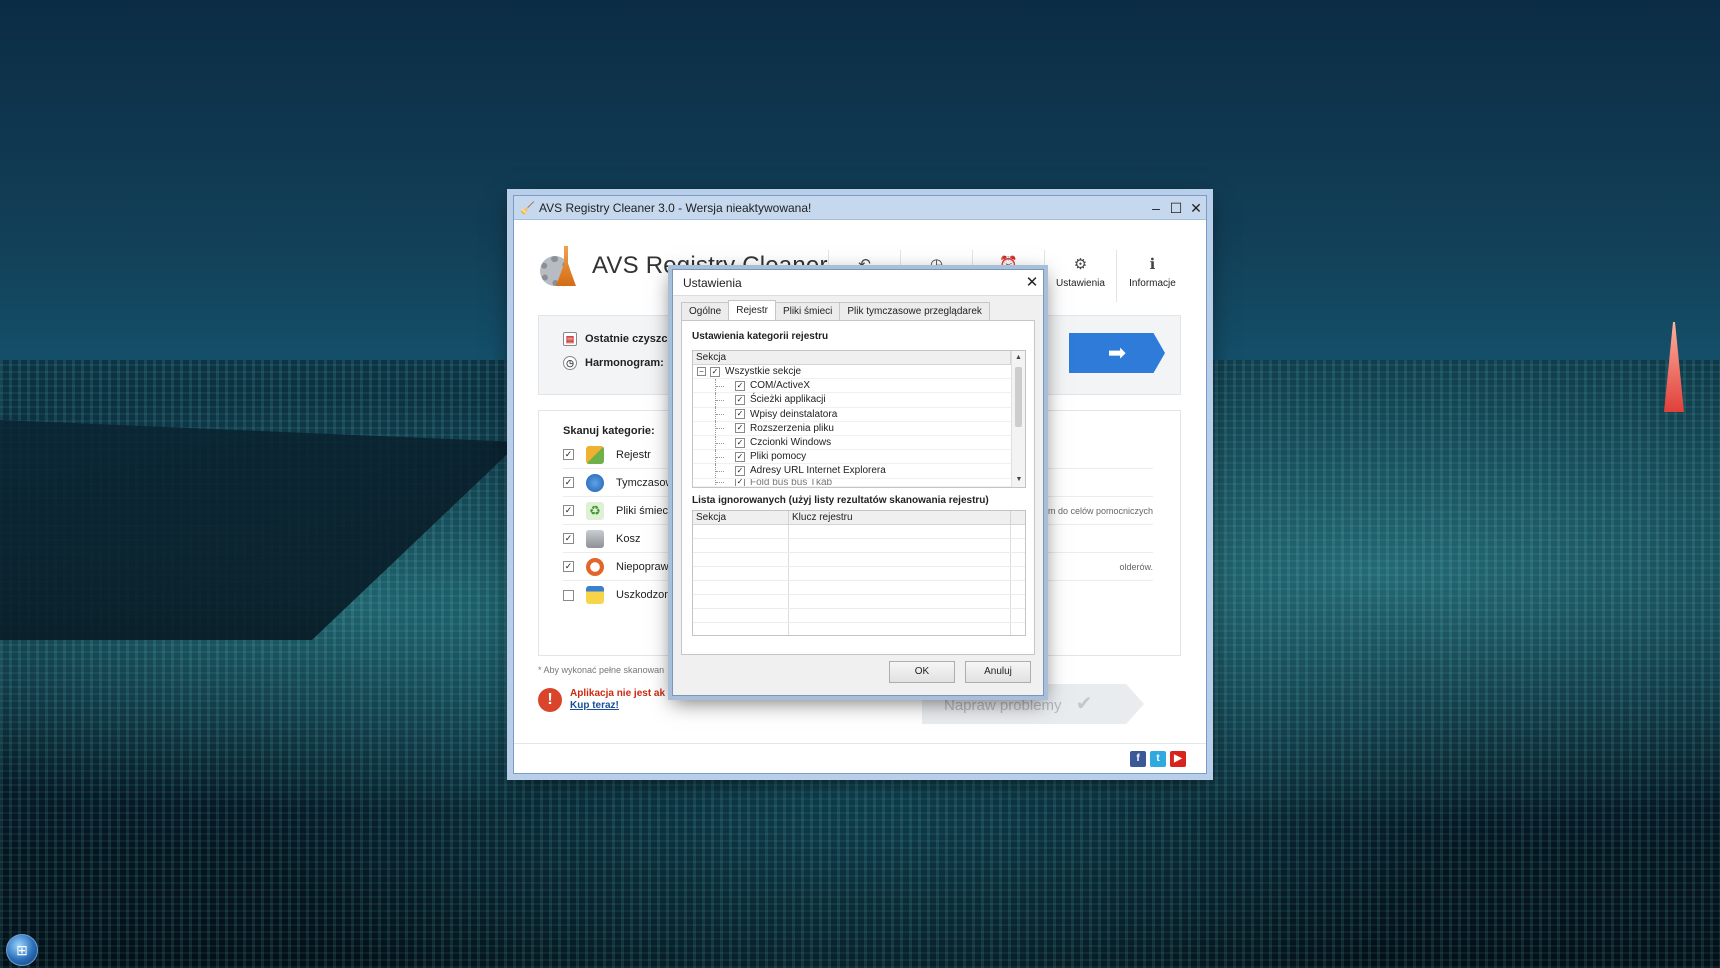 The width and height of the screenshot is (1720, 968). I want to click on toolbar-label-settings: Ustawienia, so click(1080, 283).